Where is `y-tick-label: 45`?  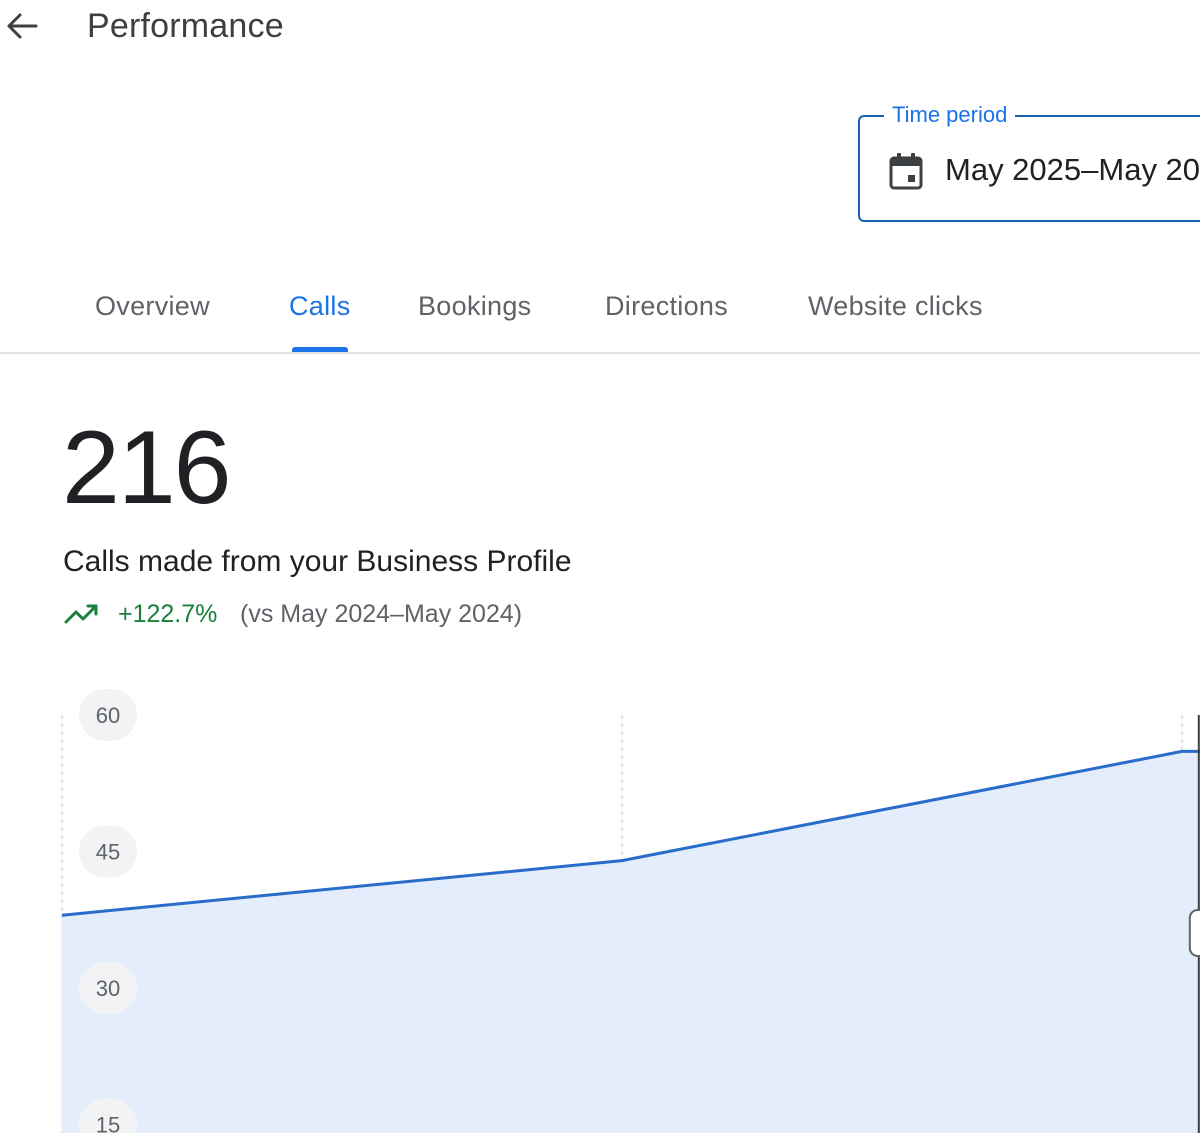 y-tick-label: 45 is located at coordinates (108, 851).